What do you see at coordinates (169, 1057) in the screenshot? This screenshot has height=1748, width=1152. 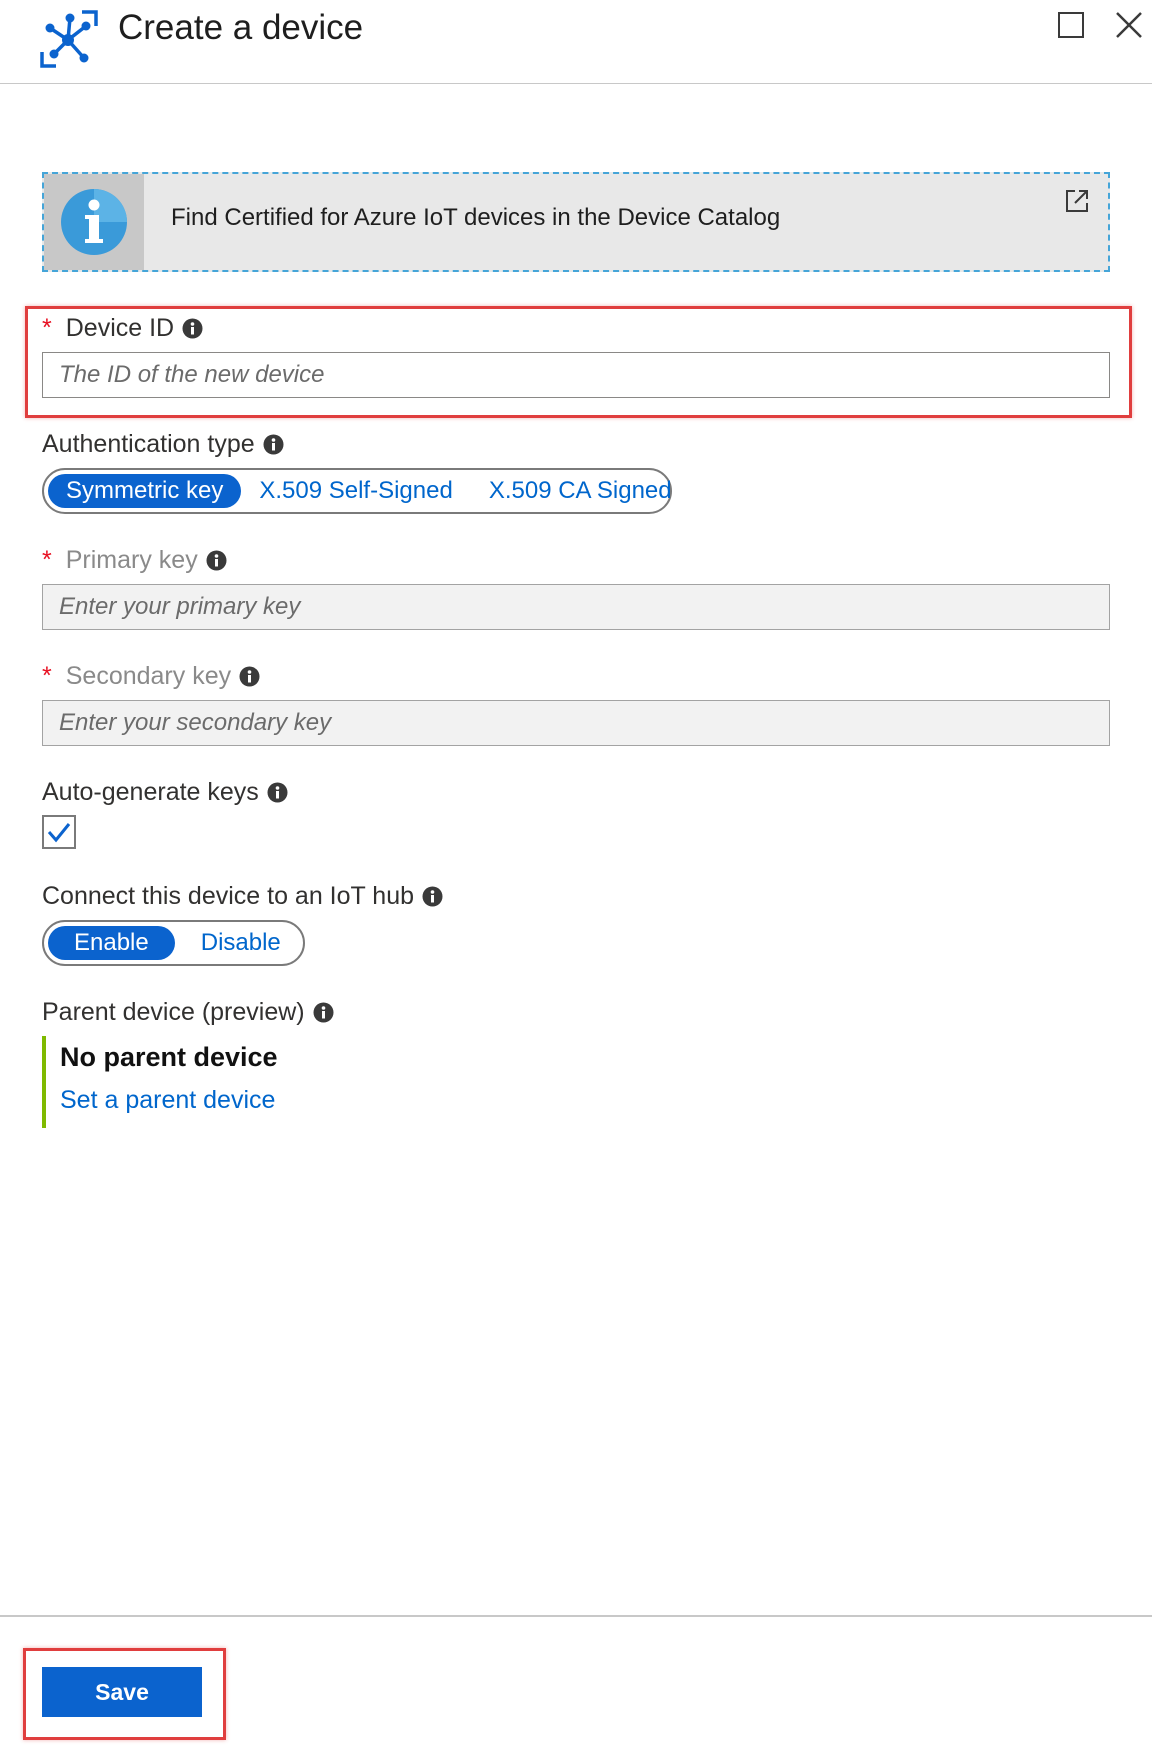 I see `parent-device-value: No parent device` at bounding box center [169, 1057].